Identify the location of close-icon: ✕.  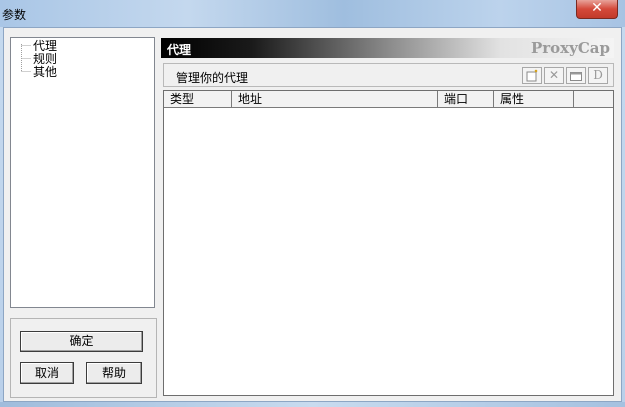
(597, 8).